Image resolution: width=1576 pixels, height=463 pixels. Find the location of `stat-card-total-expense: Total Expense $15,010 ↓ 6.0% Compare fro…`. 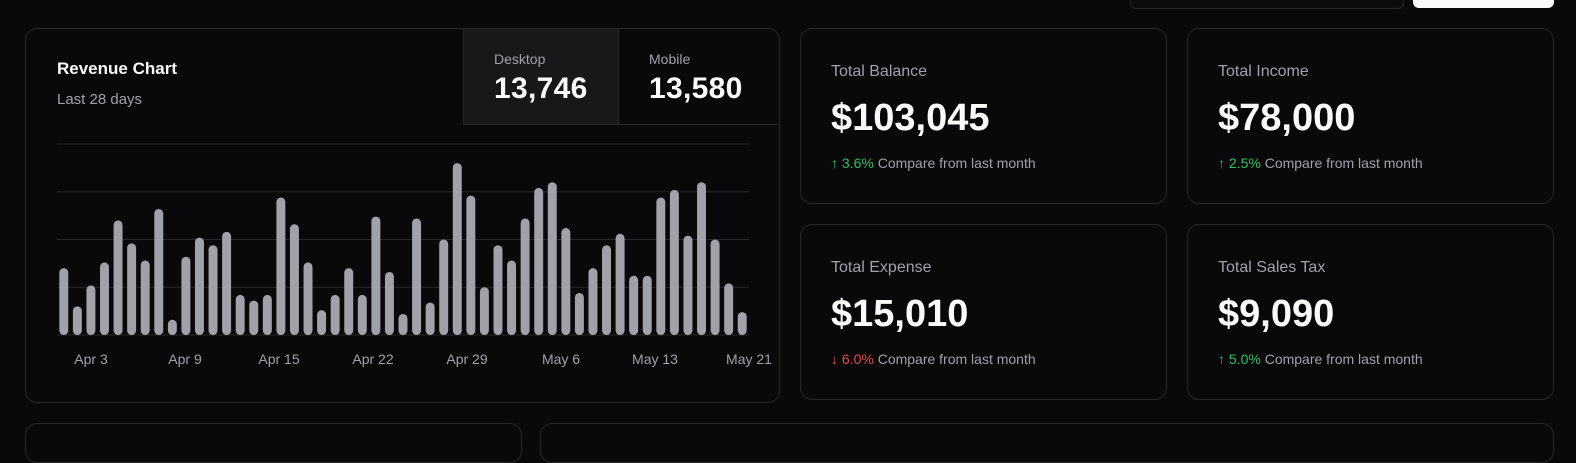

stat-card-total-expense: Total Expense $15,010 ↓ 6.0% Compare fro… is located at coordinates (983, 312).